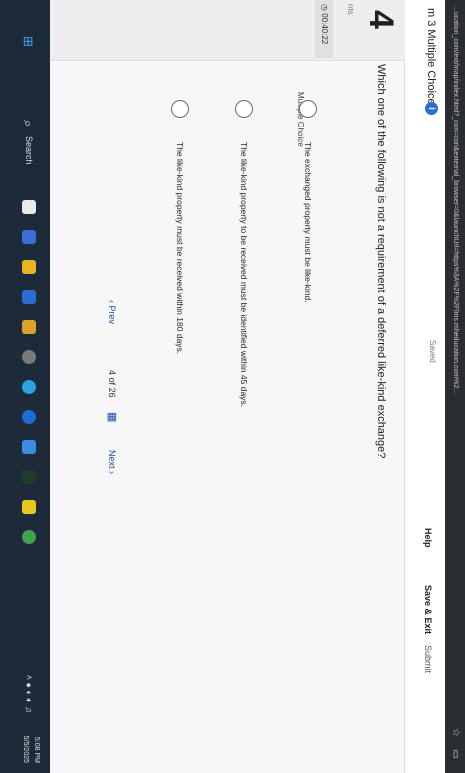 This screenshot has width=465, height=773. I want to click on system-tray-icons: ˄ ● ◐ 🔈︎ ♫, so click(28, 694).